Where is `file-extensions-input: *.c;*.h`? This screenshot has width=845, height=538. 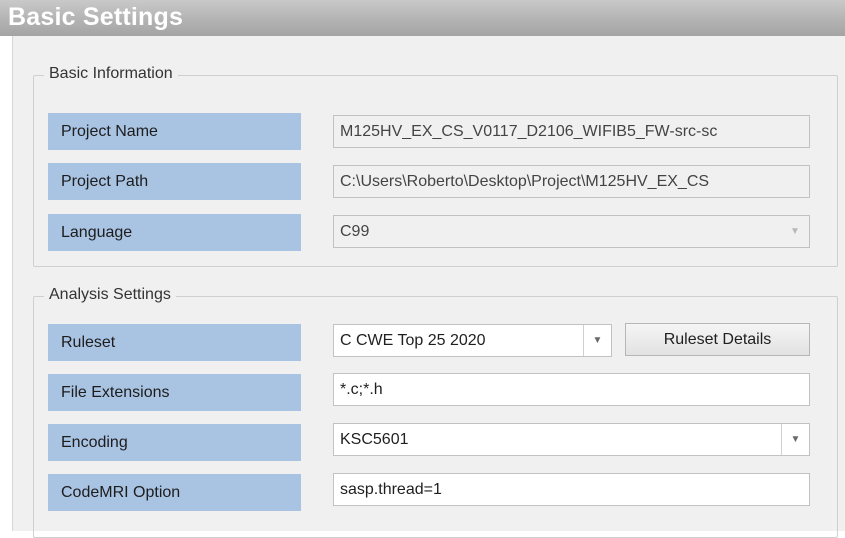
file-extensions-input: *.c;*.h is located at coordinates (571, 389).